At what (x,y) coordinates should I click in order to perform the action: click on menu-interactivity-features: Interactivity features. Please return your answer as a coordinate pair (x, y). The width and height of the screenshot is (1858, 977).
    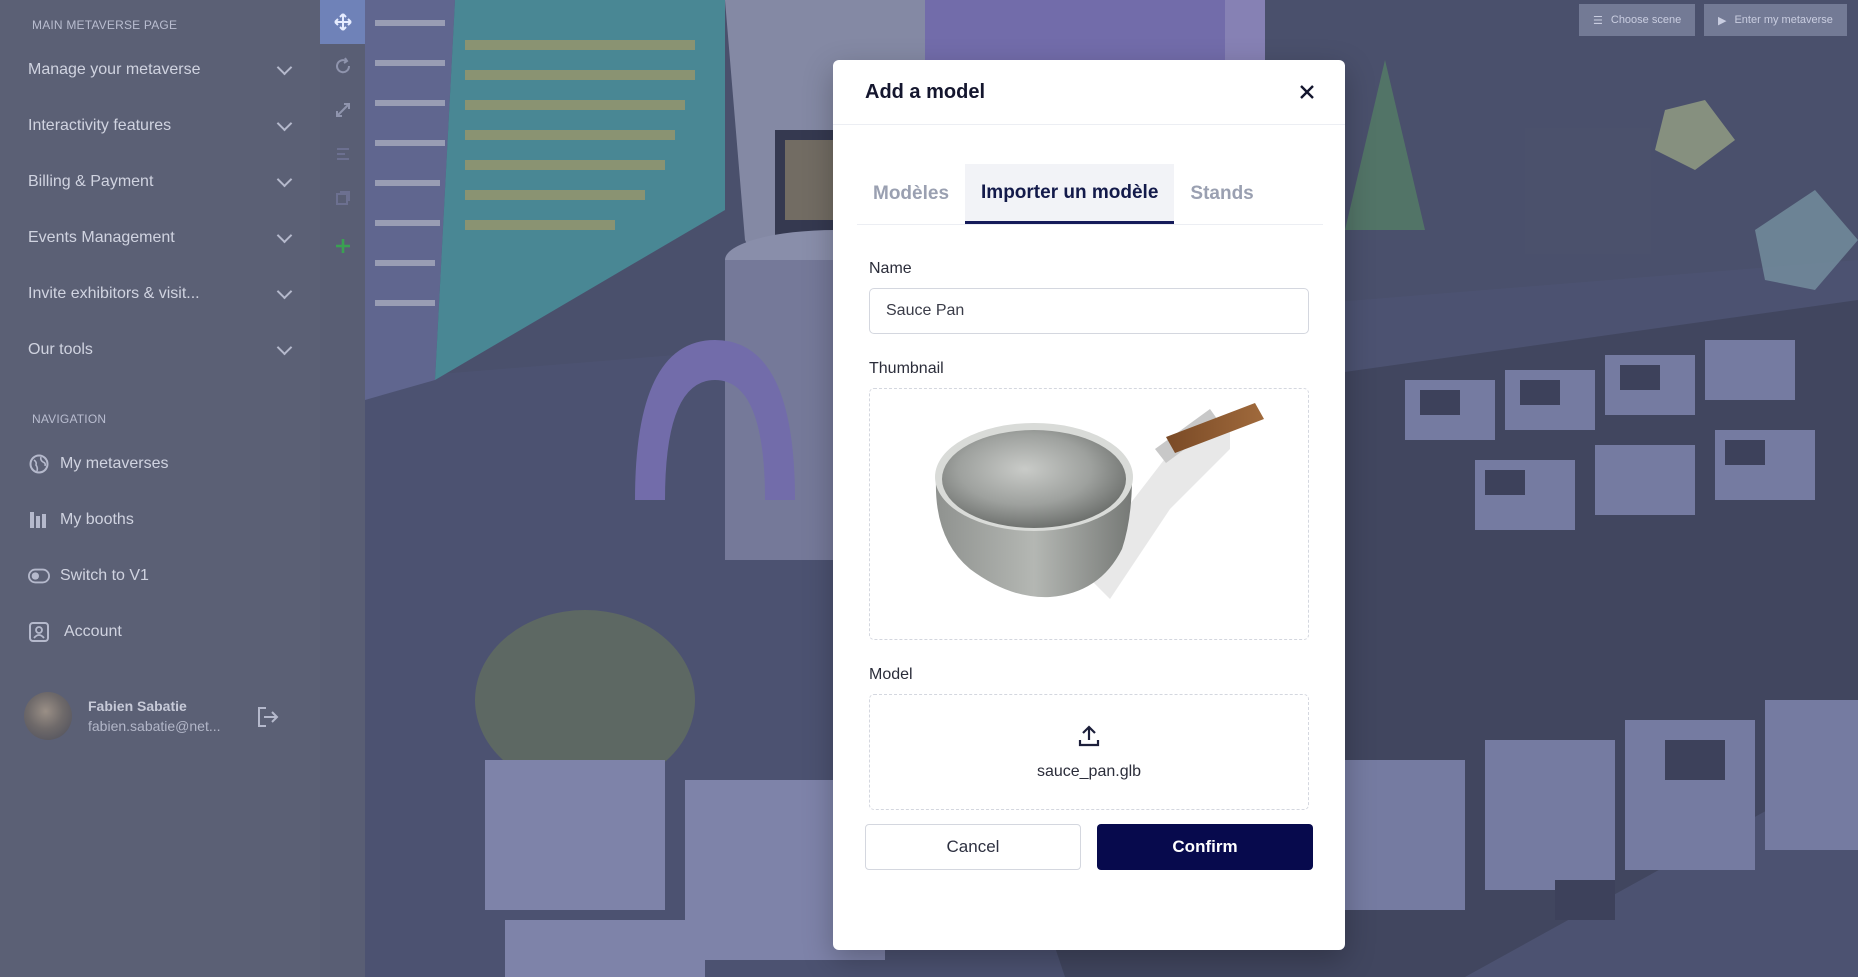
    Looking at the image, I should click on (163, 126).